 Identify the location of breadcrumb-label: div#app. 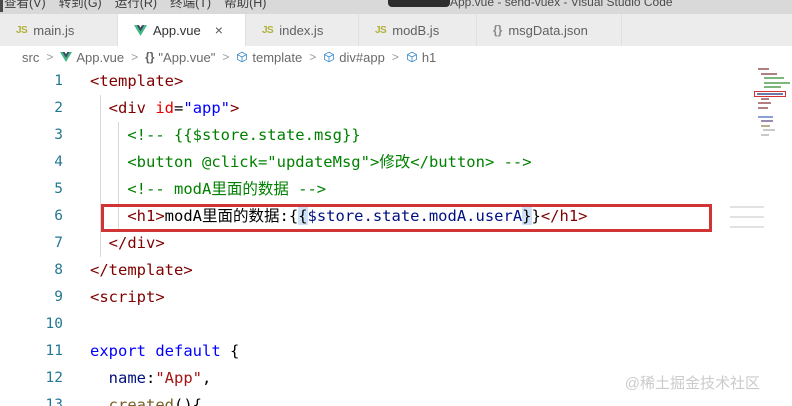
(362, 57).